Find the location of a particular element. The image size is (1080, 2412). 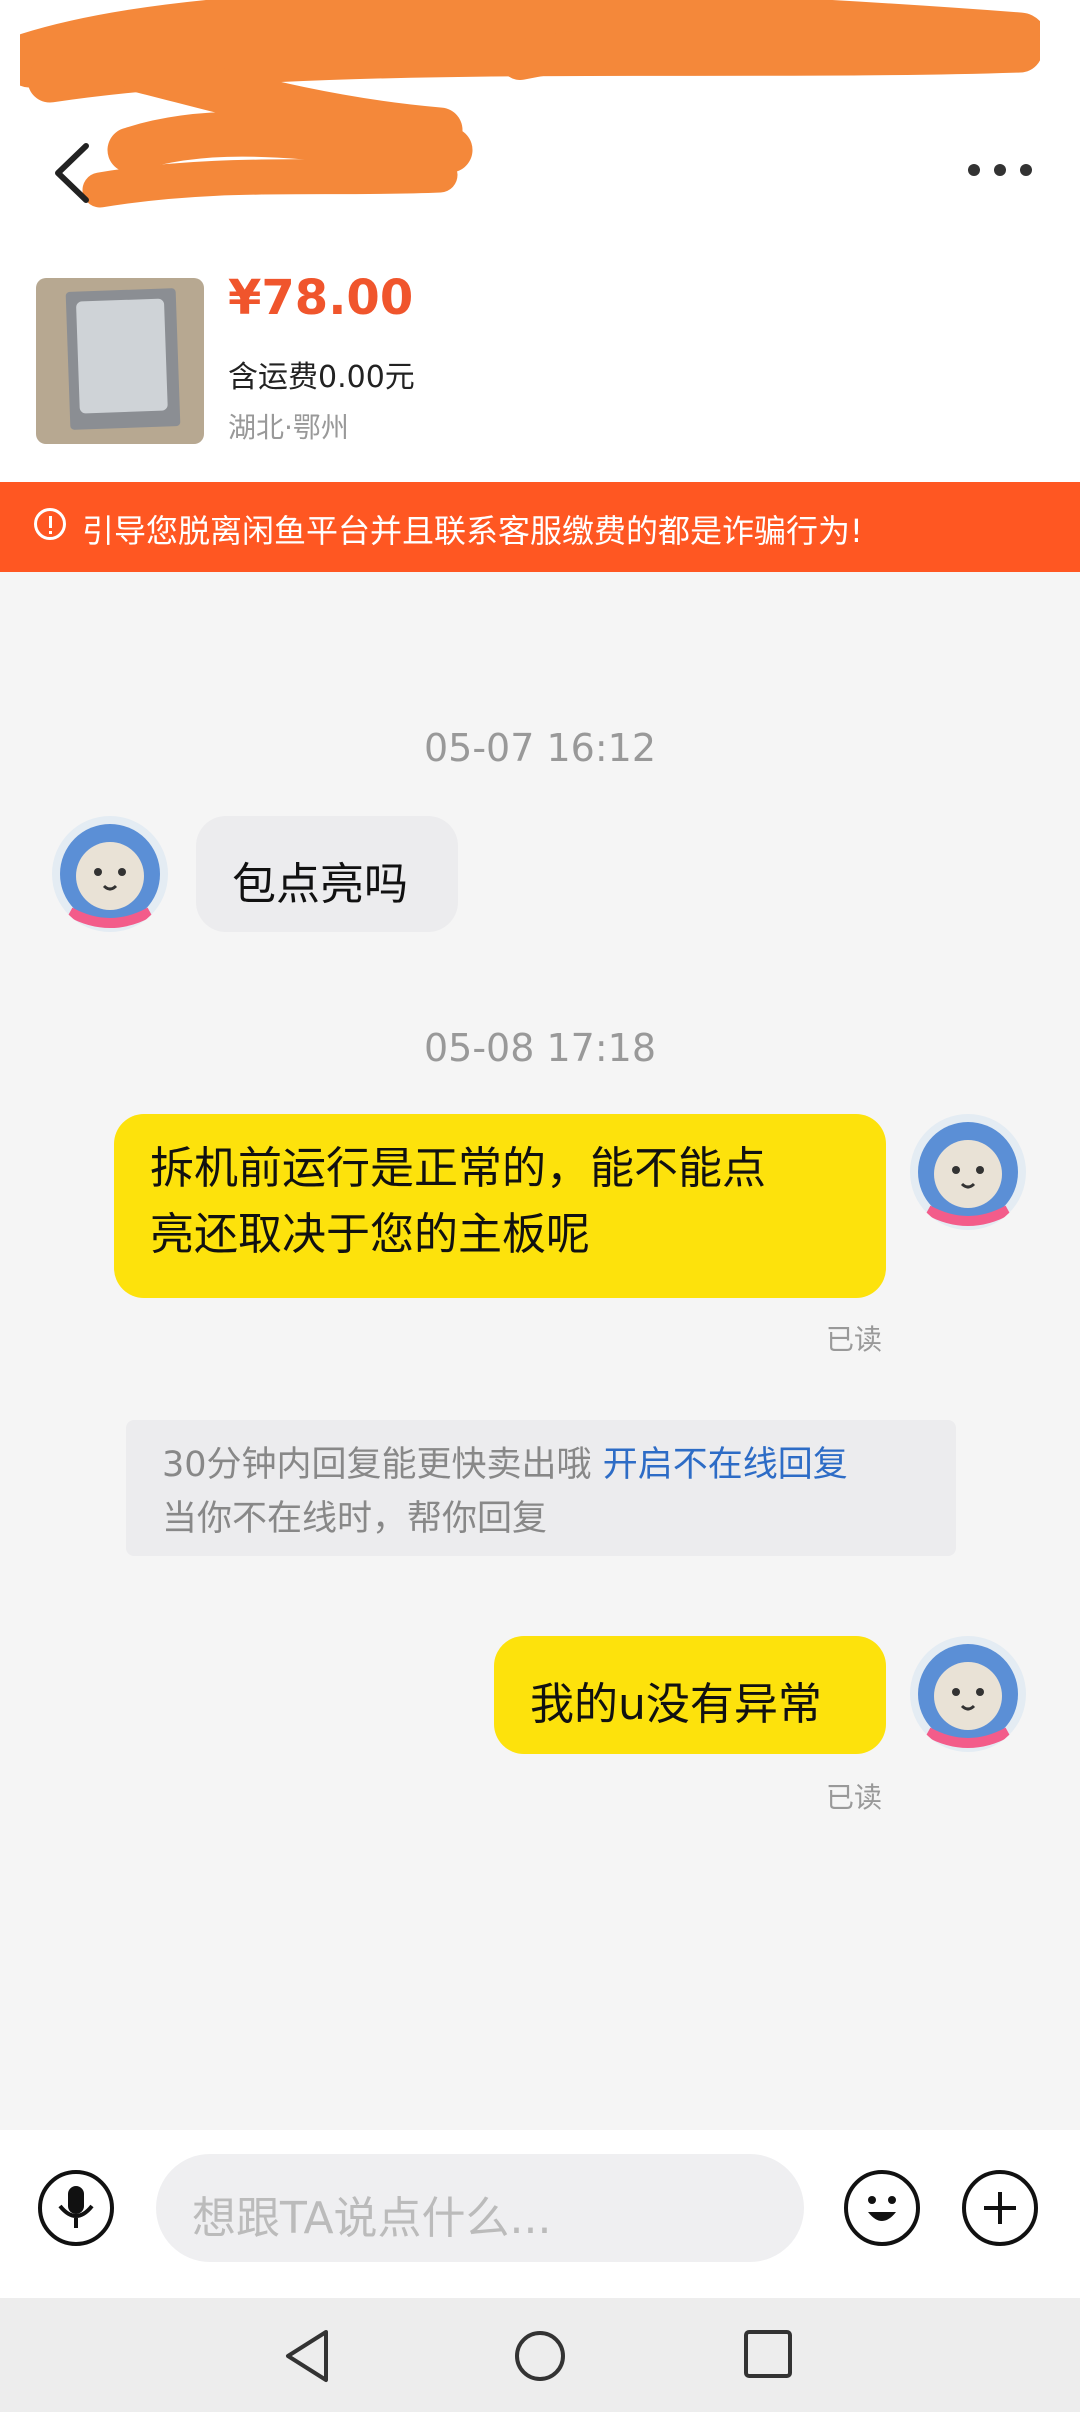

back-button is located at coordinates (73, 173).